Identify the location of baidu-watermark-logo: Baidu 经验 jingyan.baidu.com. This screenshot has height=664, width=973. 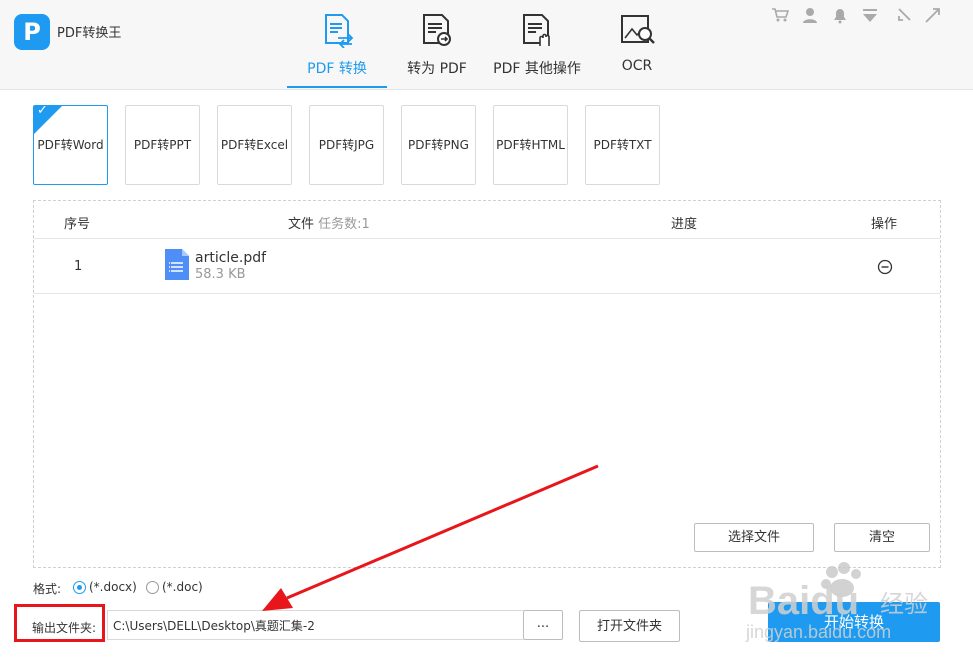
(836, 602).